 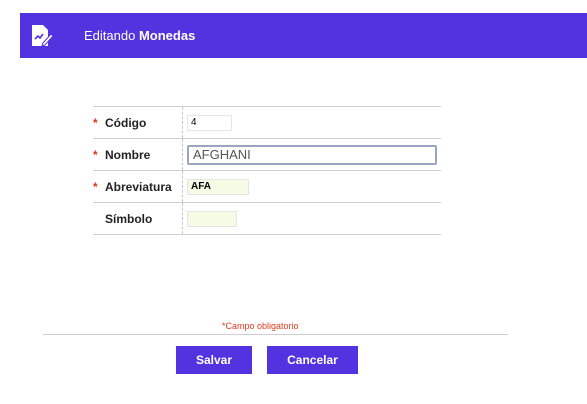 I want to click on page-header: Editando Monedas, so click(x=303, y=35).